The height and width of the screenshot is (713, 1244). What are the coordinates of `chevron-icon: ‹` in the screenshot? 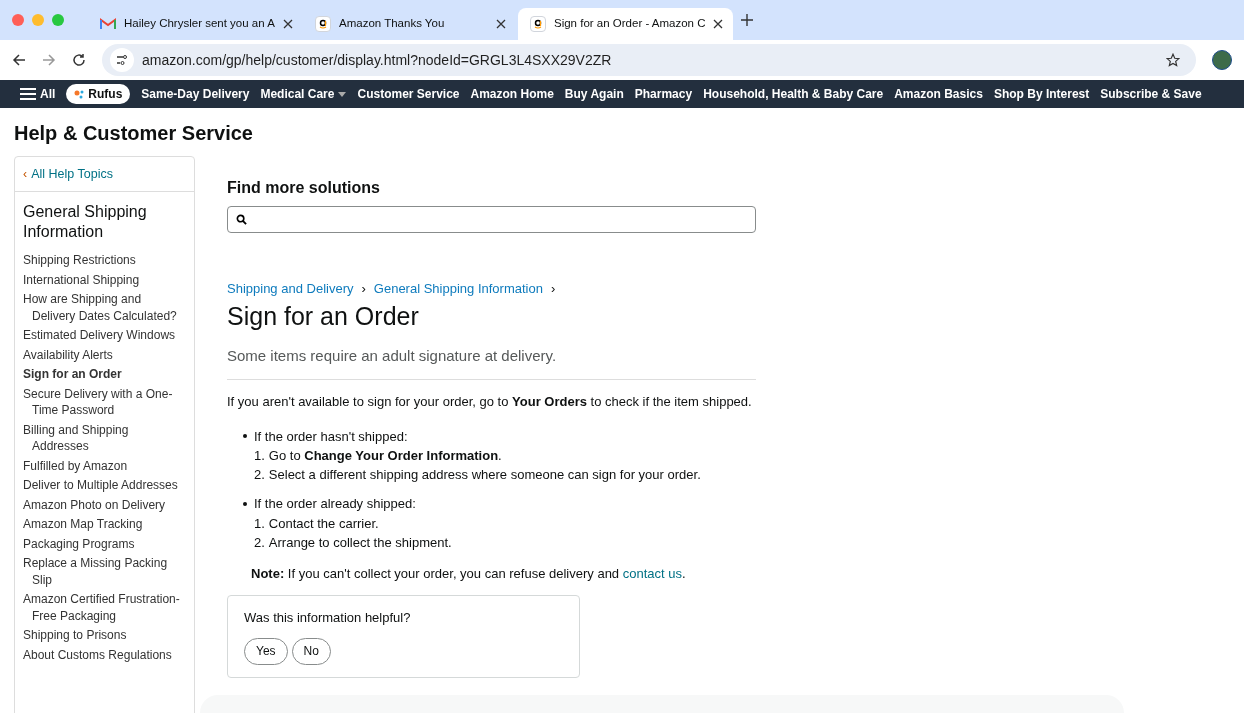 It's located at (25, 174).